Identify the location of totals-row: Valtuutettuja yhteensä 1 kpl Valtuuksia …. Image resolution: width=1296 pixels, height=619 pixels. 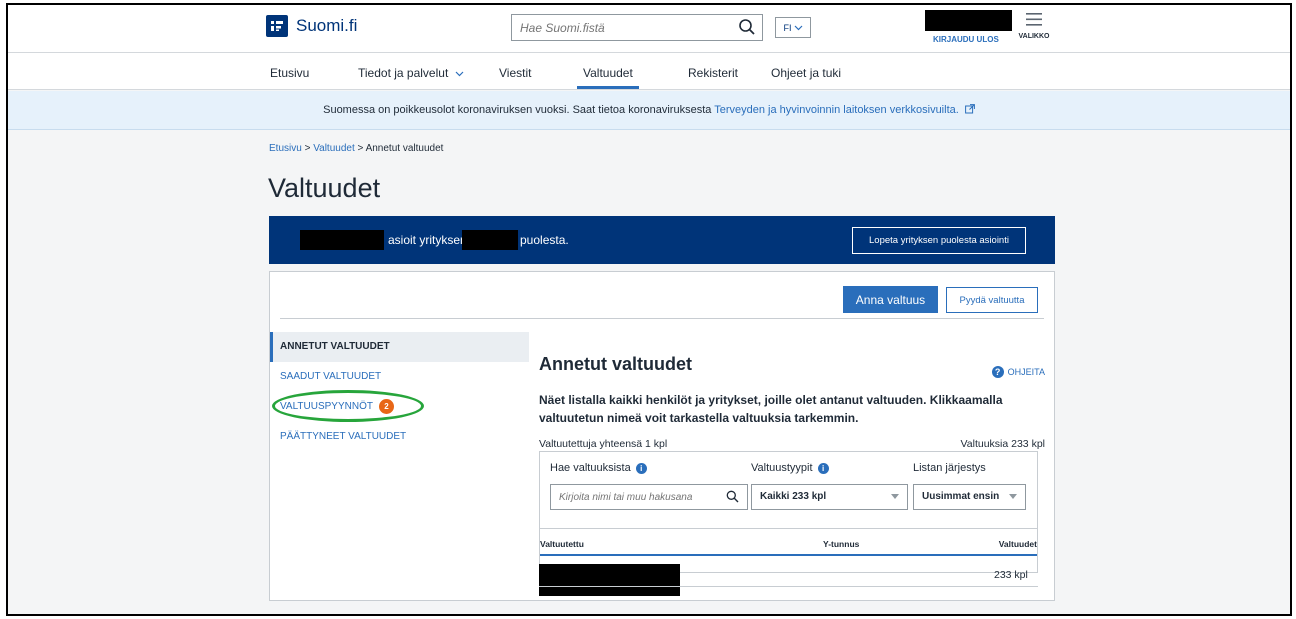
(792, 444).